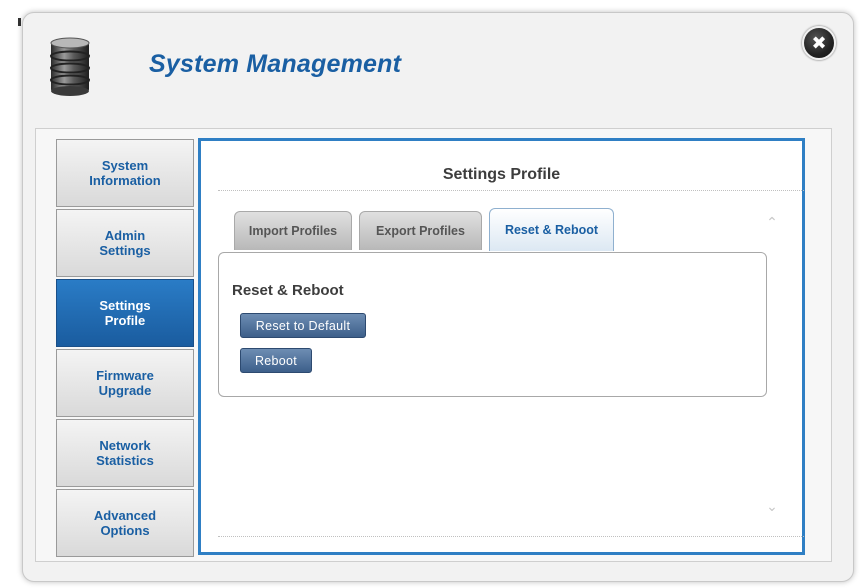 This screenshot has height=588, width=865. What do you see at coordinates (303, 325) in the screenshot?
I see `reset-to-default-button: Reset to Default` at bounding box center [303, 325].